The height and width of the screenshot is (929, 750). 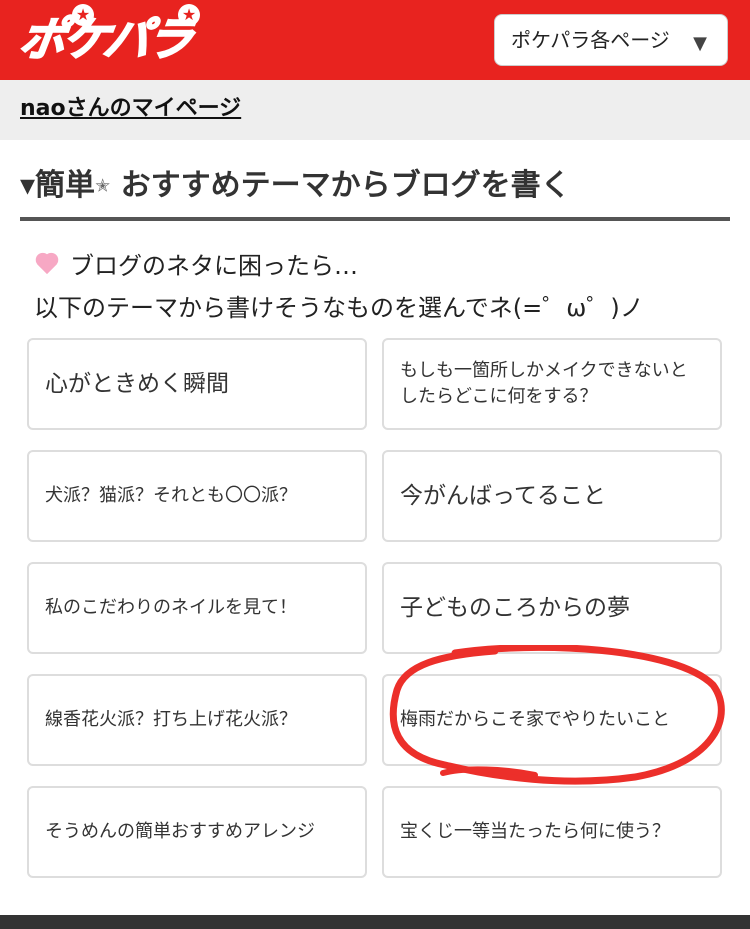 I want to click on mypage-link: naoさんのマイページ, so click(x=130, y=109).